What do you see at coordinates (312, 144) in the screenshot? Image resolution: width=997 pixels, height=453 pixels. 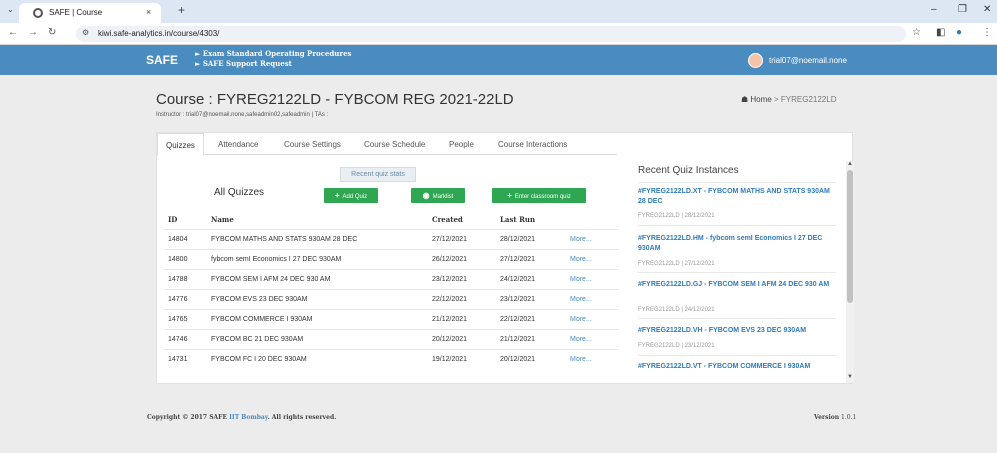 I see `tab-course-settings: Course Settings` at bounding box center [312, 144].